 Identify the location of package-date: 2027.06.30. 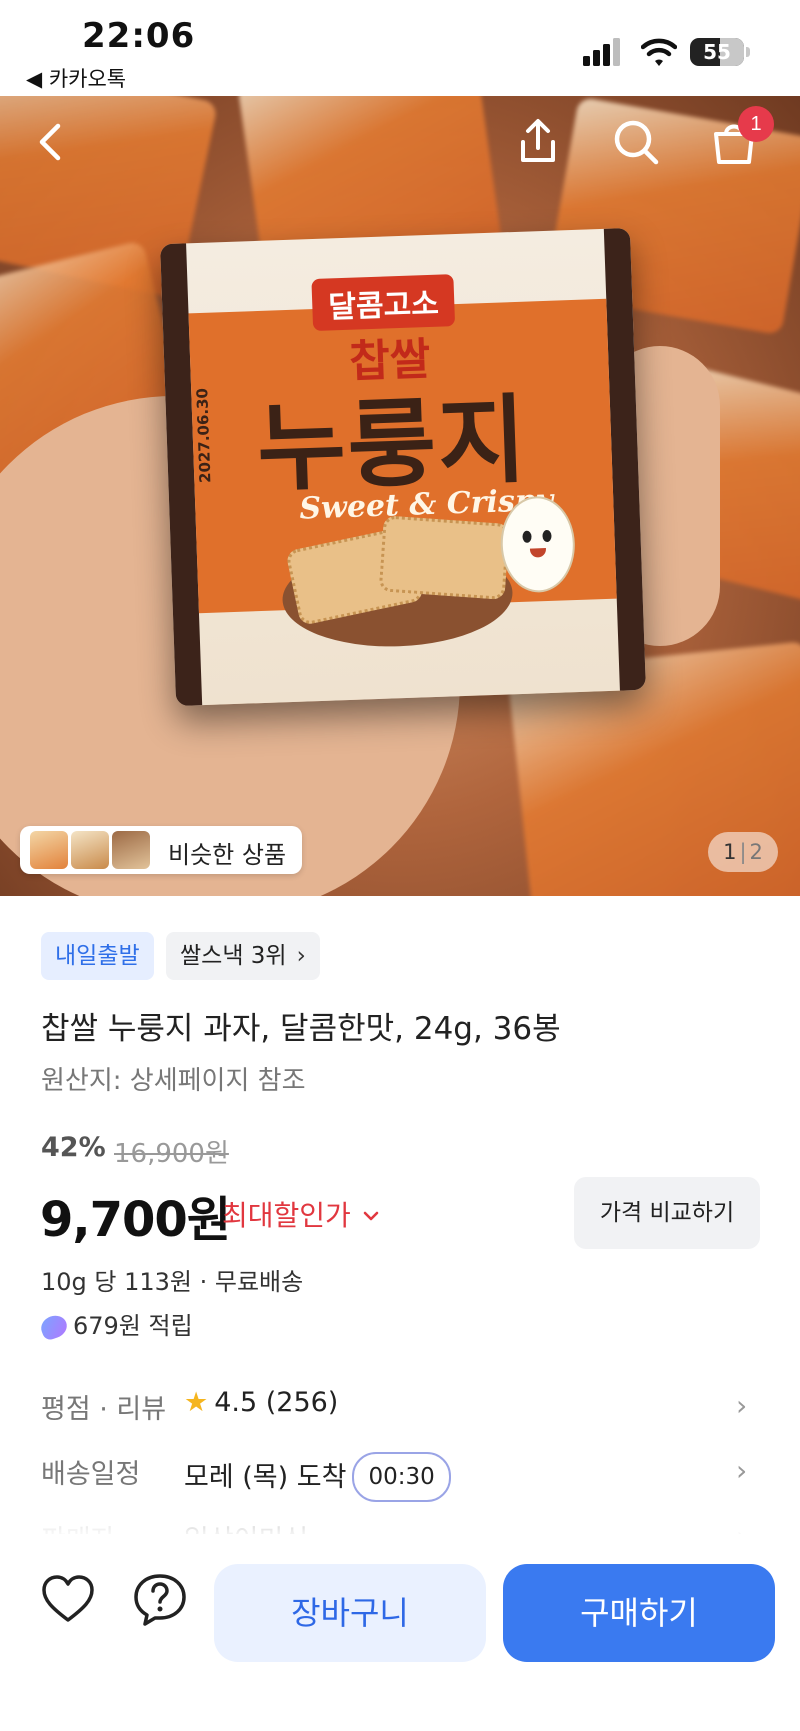
(204, 435).